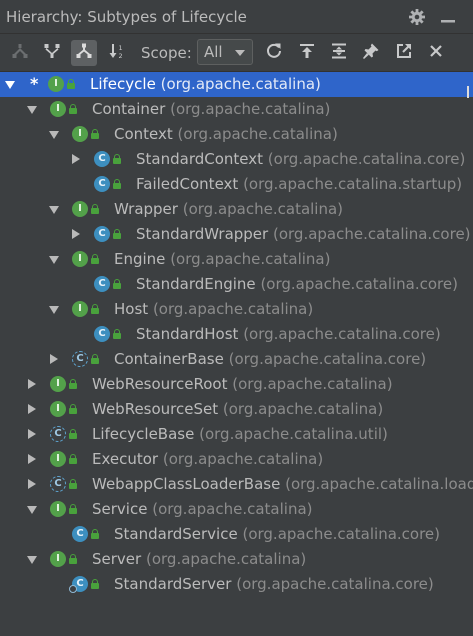  I want to click on export-button, so click(307, 53).